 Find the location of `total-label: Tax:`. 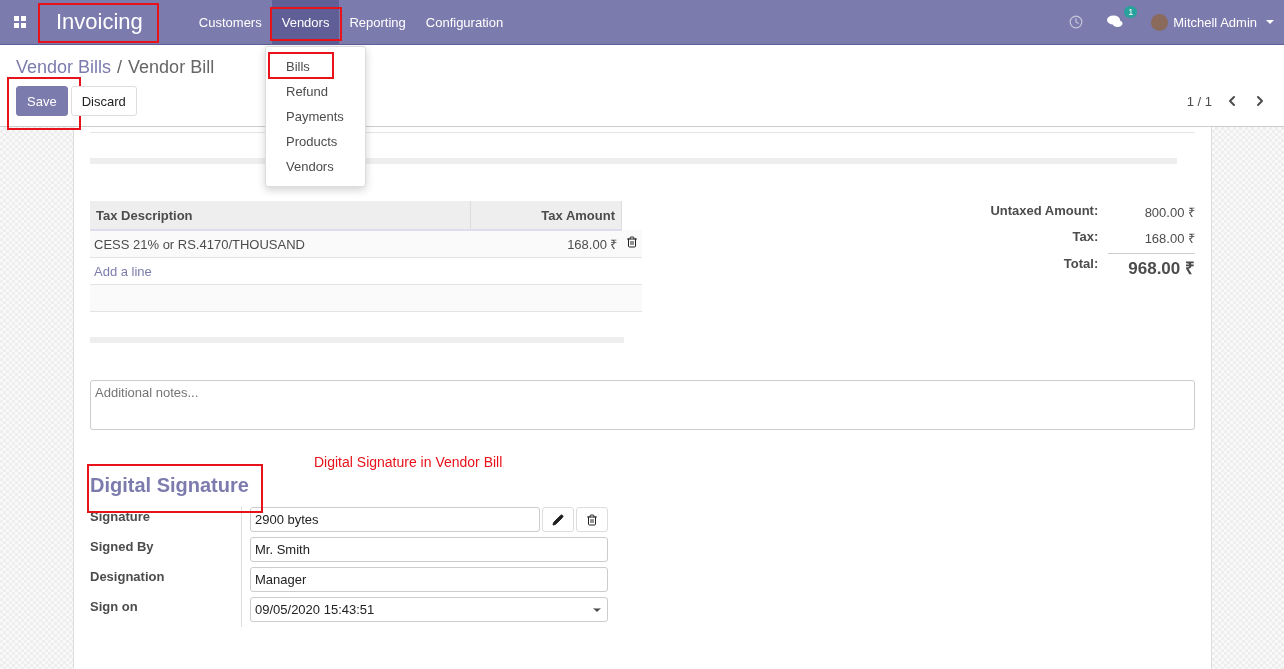

total-label: Tax: is located at coordinates (1049, 240).